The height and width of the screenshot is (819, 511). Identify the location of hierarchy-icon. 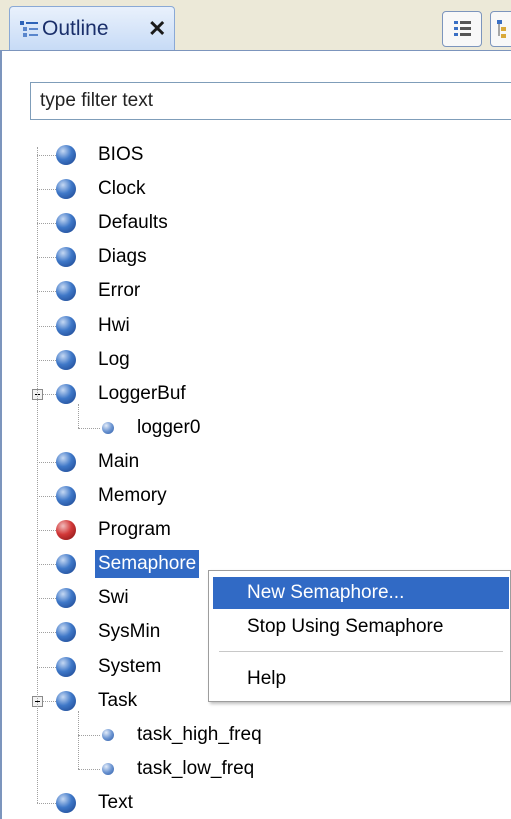
(501, 29).